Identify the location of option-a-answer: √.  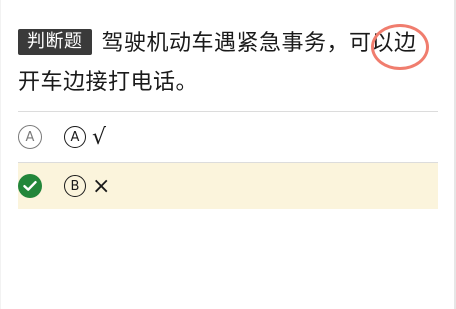
(99, 137).